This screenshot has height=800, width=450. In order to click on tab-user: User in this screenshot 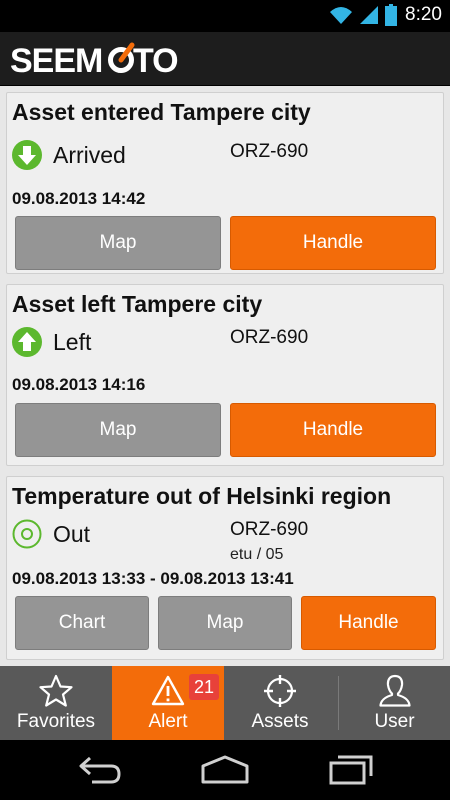, I will do `click(394, 703)`.